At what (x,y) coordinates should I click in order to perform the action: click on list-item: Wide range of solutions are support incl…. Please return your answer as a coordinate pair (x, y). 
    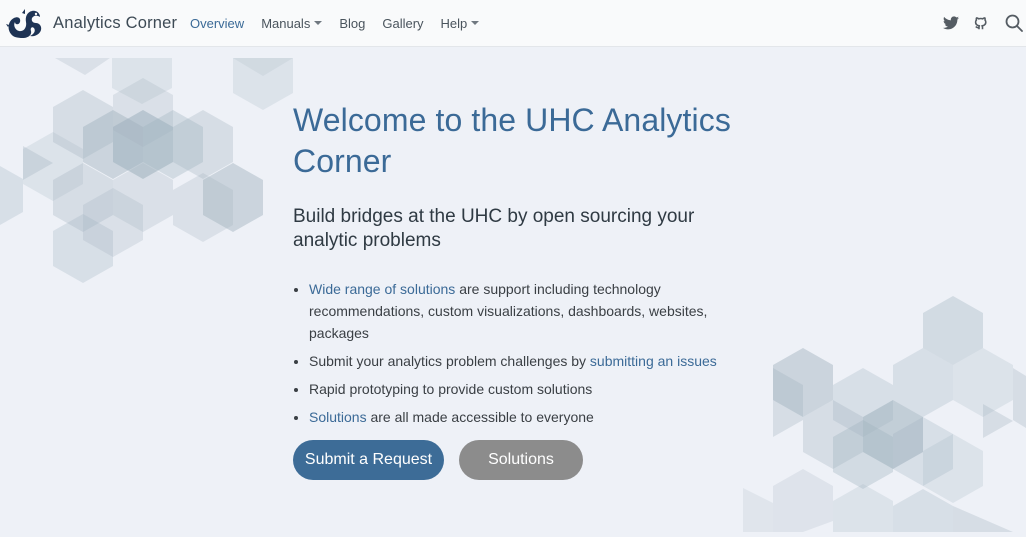
    Looking at the image, I should click on (521, 311).